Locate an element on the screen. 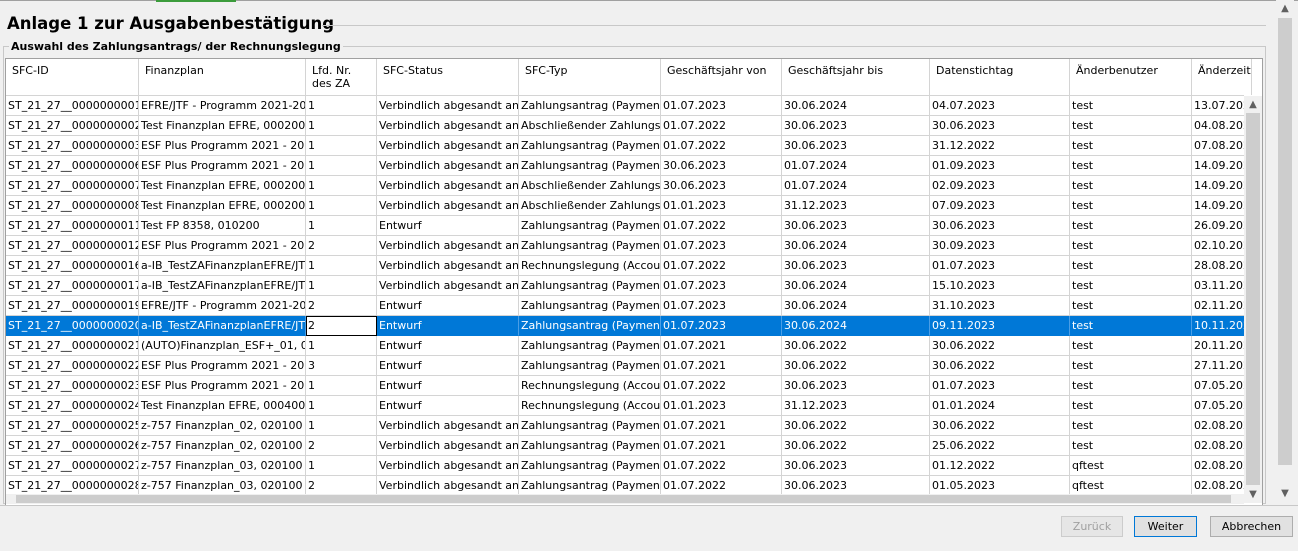  table-horizontal-scrollbar is located at coordinates (625, 499).